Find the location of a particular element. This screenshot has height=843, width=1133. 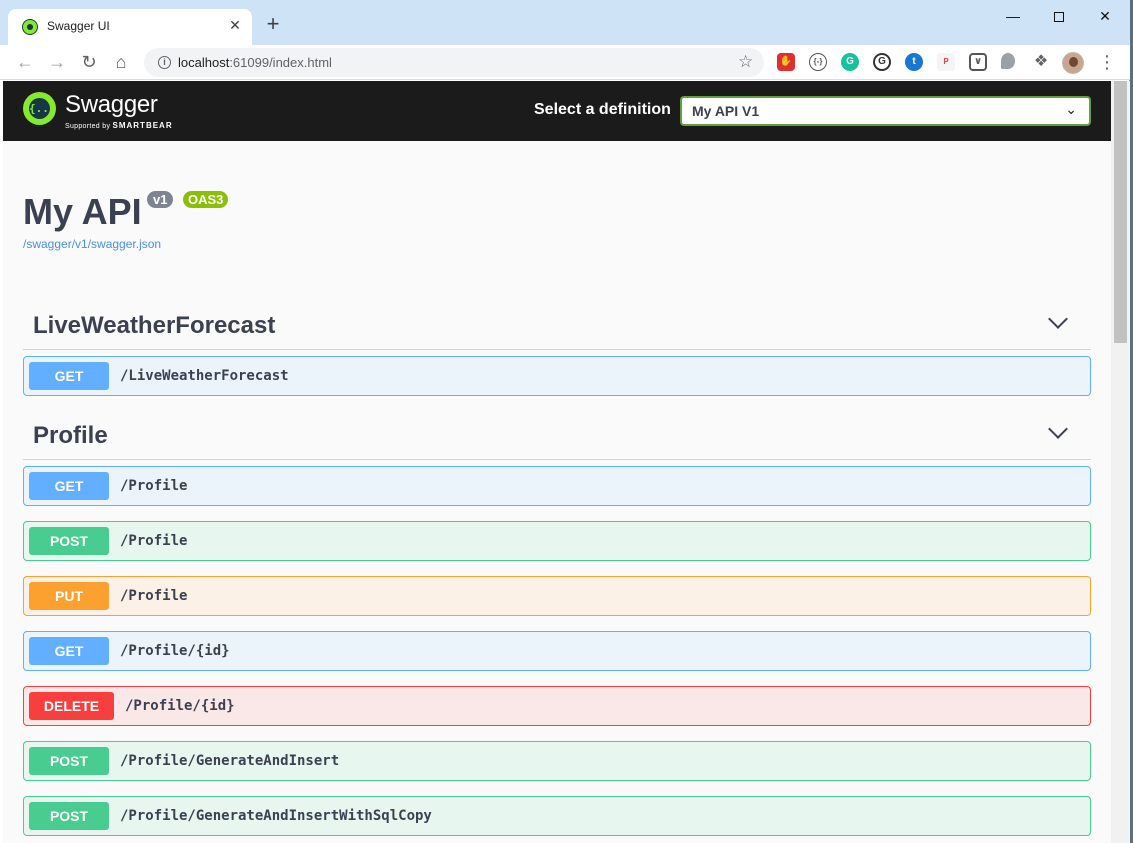

back-arrow-icon: ← is located at coordinates (25, 62).